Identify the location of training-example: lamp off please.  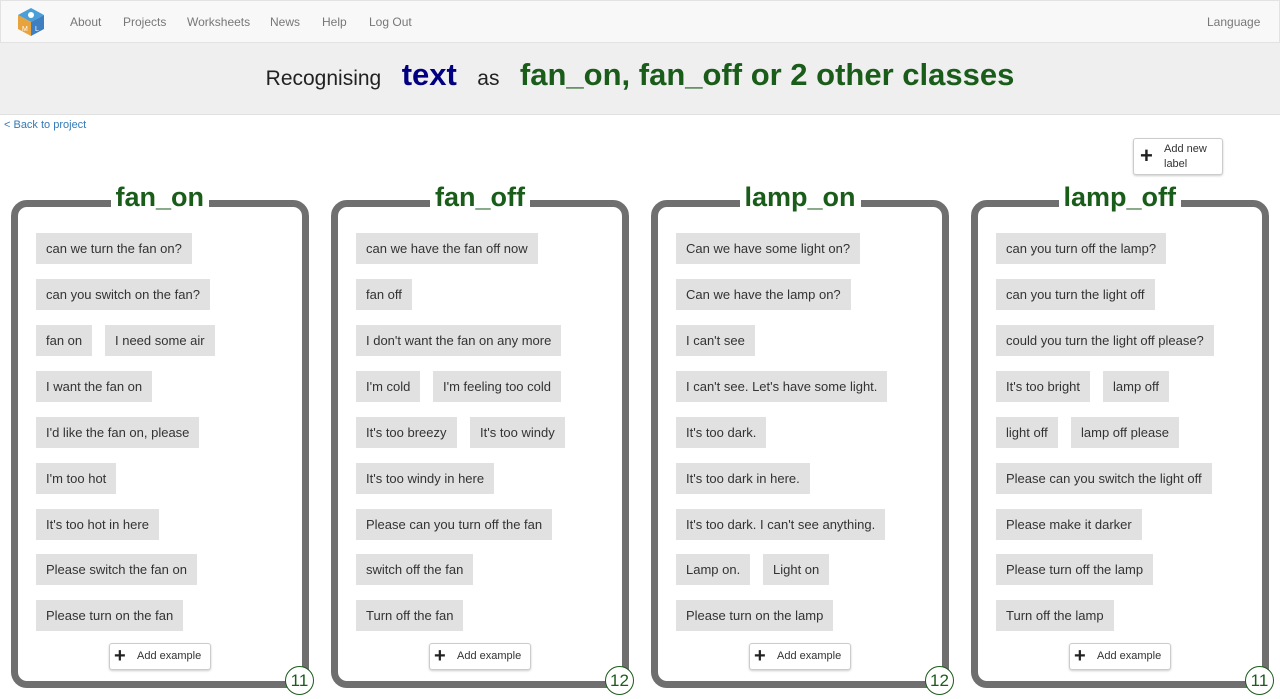
(1125, 432).